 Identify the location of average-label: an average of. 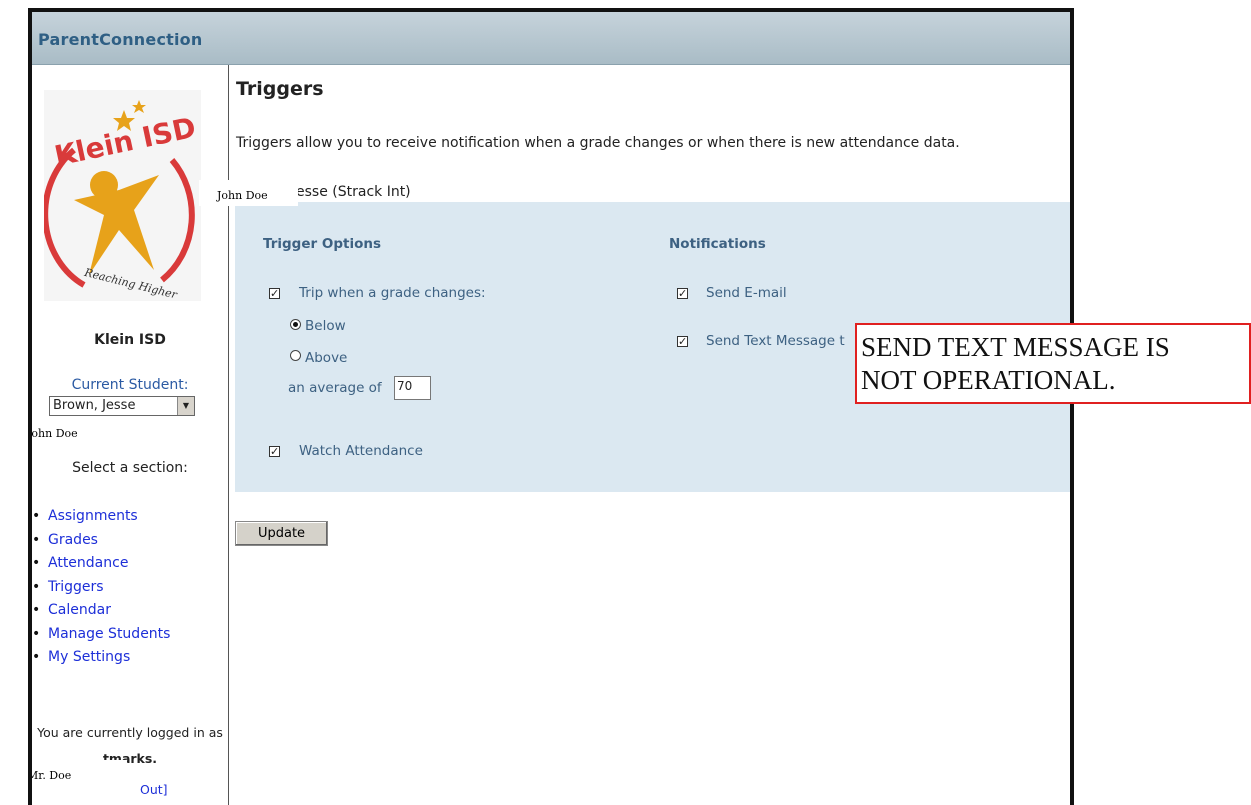
(335, 388).